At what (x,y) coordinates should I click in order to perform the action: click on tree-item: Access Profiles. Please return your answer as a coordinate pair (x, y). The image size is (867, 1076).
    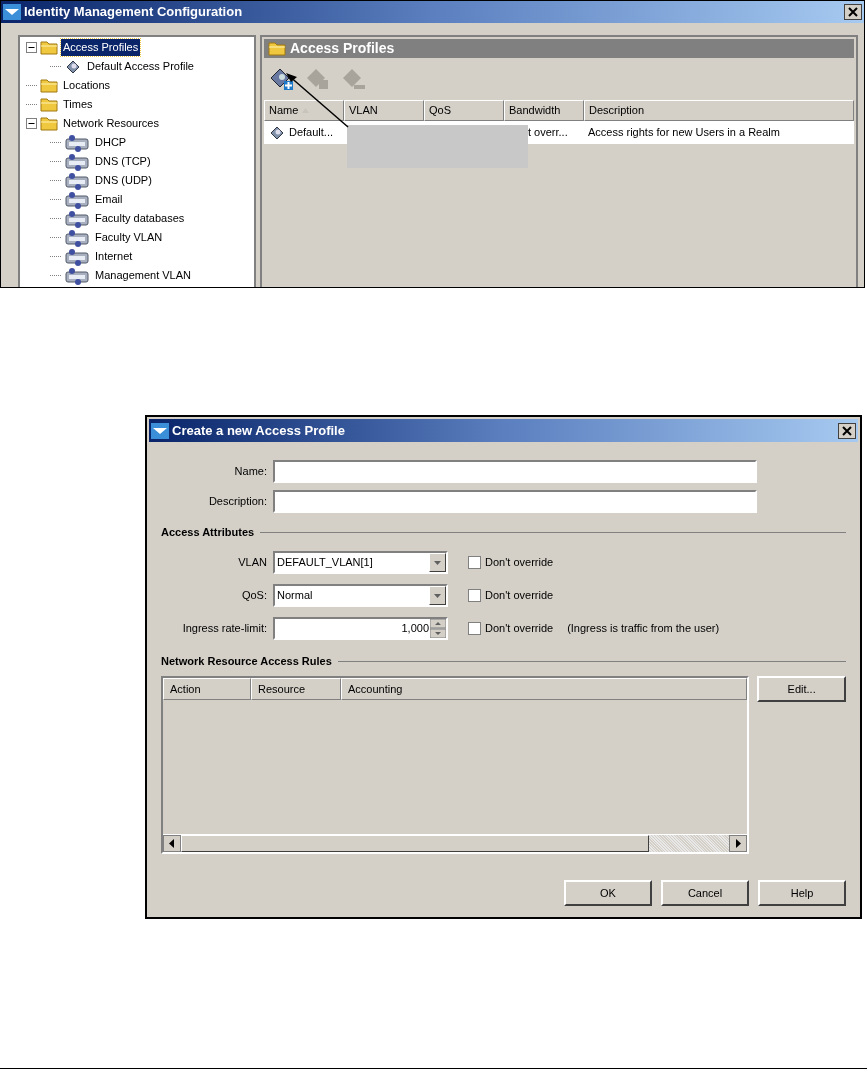
    Looking at the image, I should click on (101, 47).